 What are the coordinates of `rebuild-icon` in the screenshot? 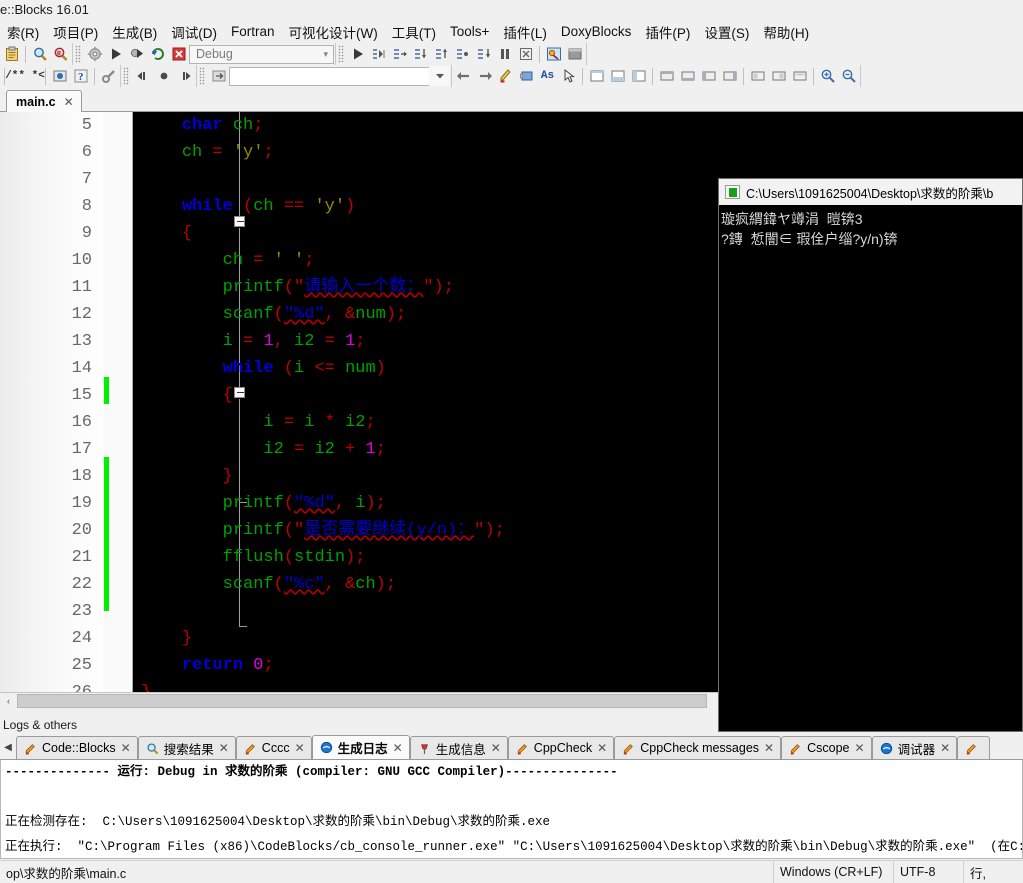 It's located at (157, 54).